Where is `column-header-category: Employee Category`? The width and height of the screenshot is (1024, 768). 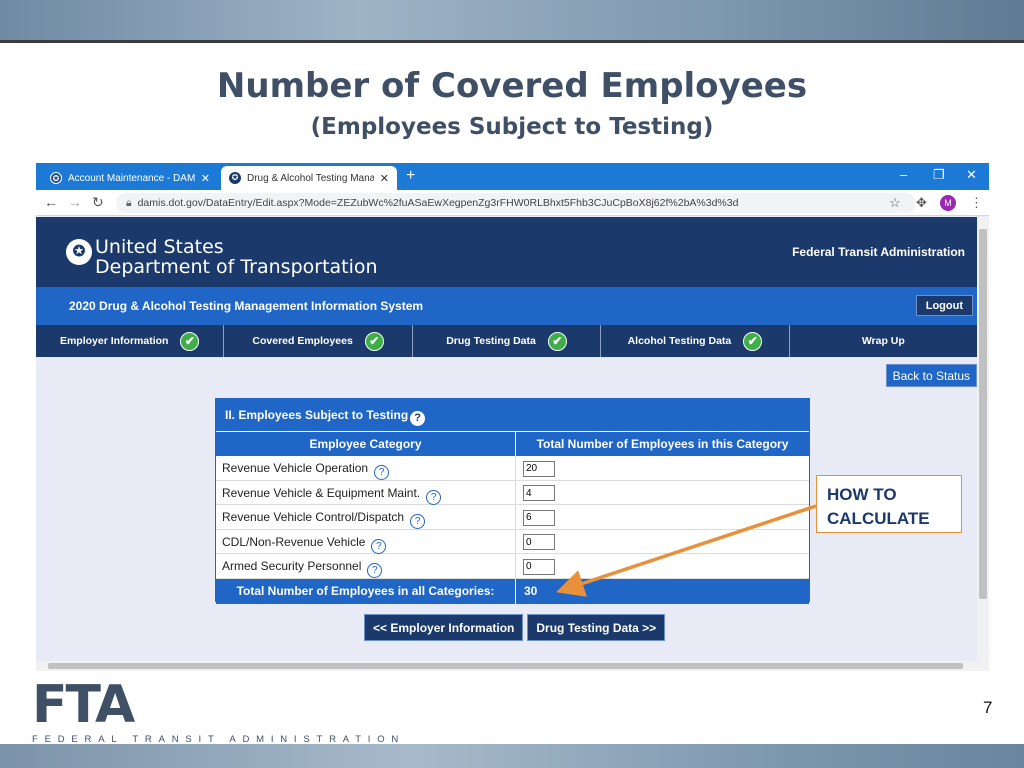 column-header-category: Employee Category is located at coordinates (366, 443).